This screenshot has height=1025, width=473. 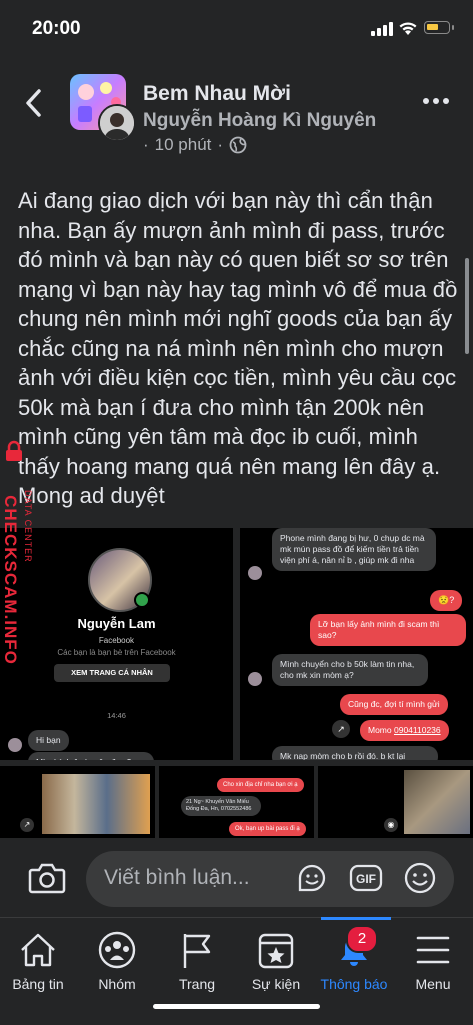 I want to click on profile-platform: Facebook, so click(x=116, y=640).